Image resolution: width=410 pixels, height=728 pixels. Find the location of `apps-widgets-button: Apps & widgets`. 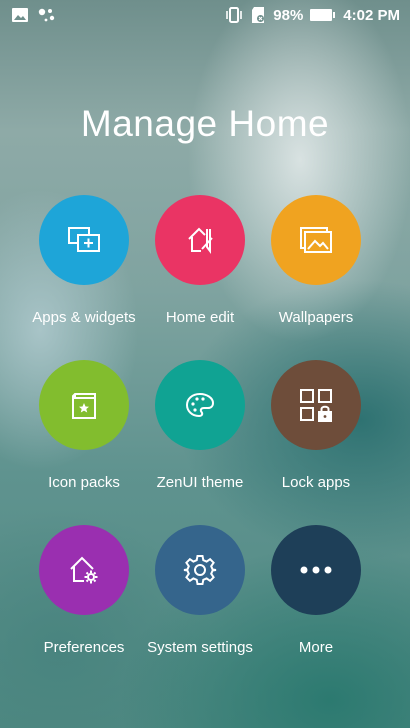

apps-widgets-button: Apps & widgets is located at coordinates (84, 265).